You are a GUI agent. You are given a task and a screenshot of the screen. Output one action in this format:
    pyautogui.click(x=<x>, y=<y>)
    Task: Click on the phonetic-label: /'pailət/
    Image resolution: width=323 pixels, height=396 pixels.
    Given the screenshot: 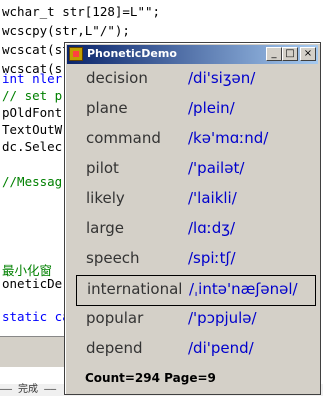 What is the action you would take?
    pyautogui.click(x=216, y=168)
    